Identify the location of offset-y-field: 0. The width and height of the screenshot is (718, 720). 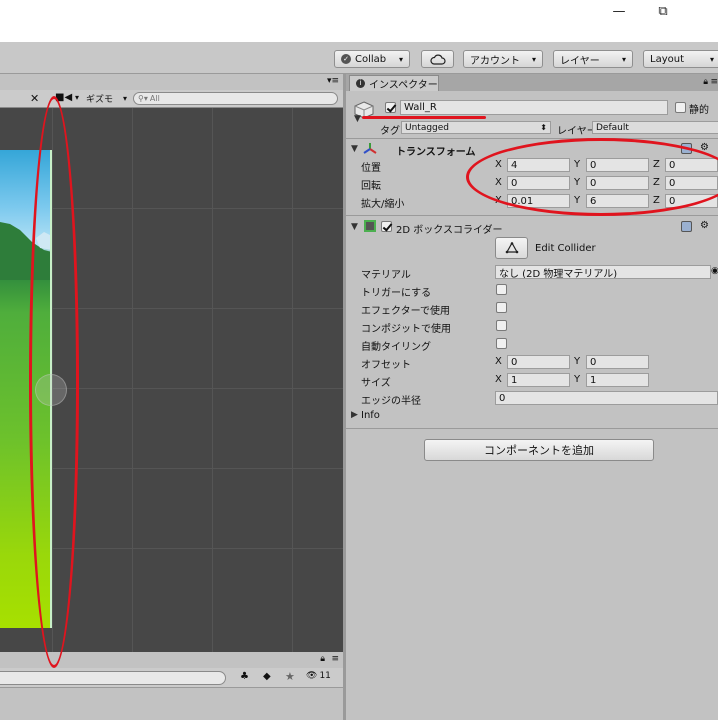
(617, 362).